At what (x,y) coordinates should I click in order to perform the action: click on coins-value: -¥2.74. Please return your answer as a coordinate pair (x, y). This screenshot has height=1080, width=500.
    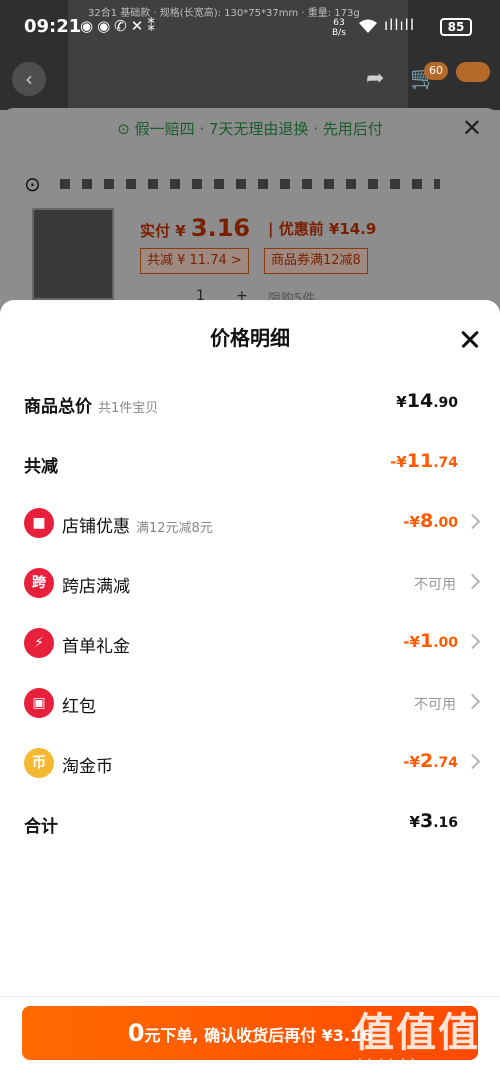
    Looking at the image, I should click on (430, 761).